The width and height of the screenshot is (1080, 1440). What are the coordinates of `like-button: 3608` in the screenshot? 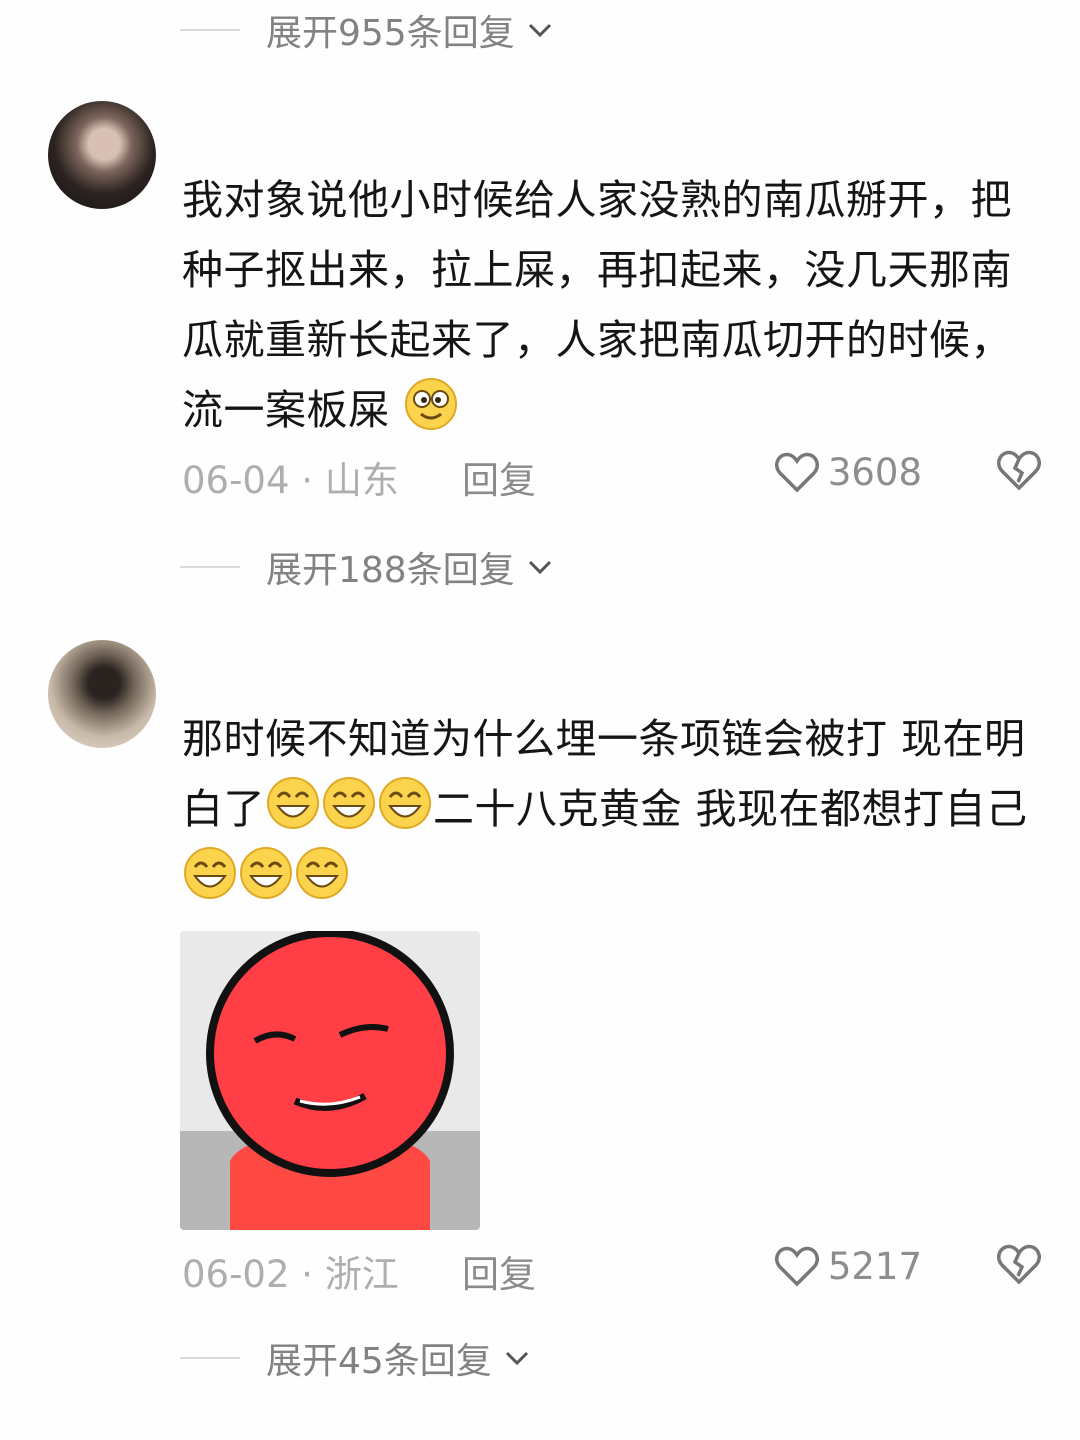 It's located at (848, 472).